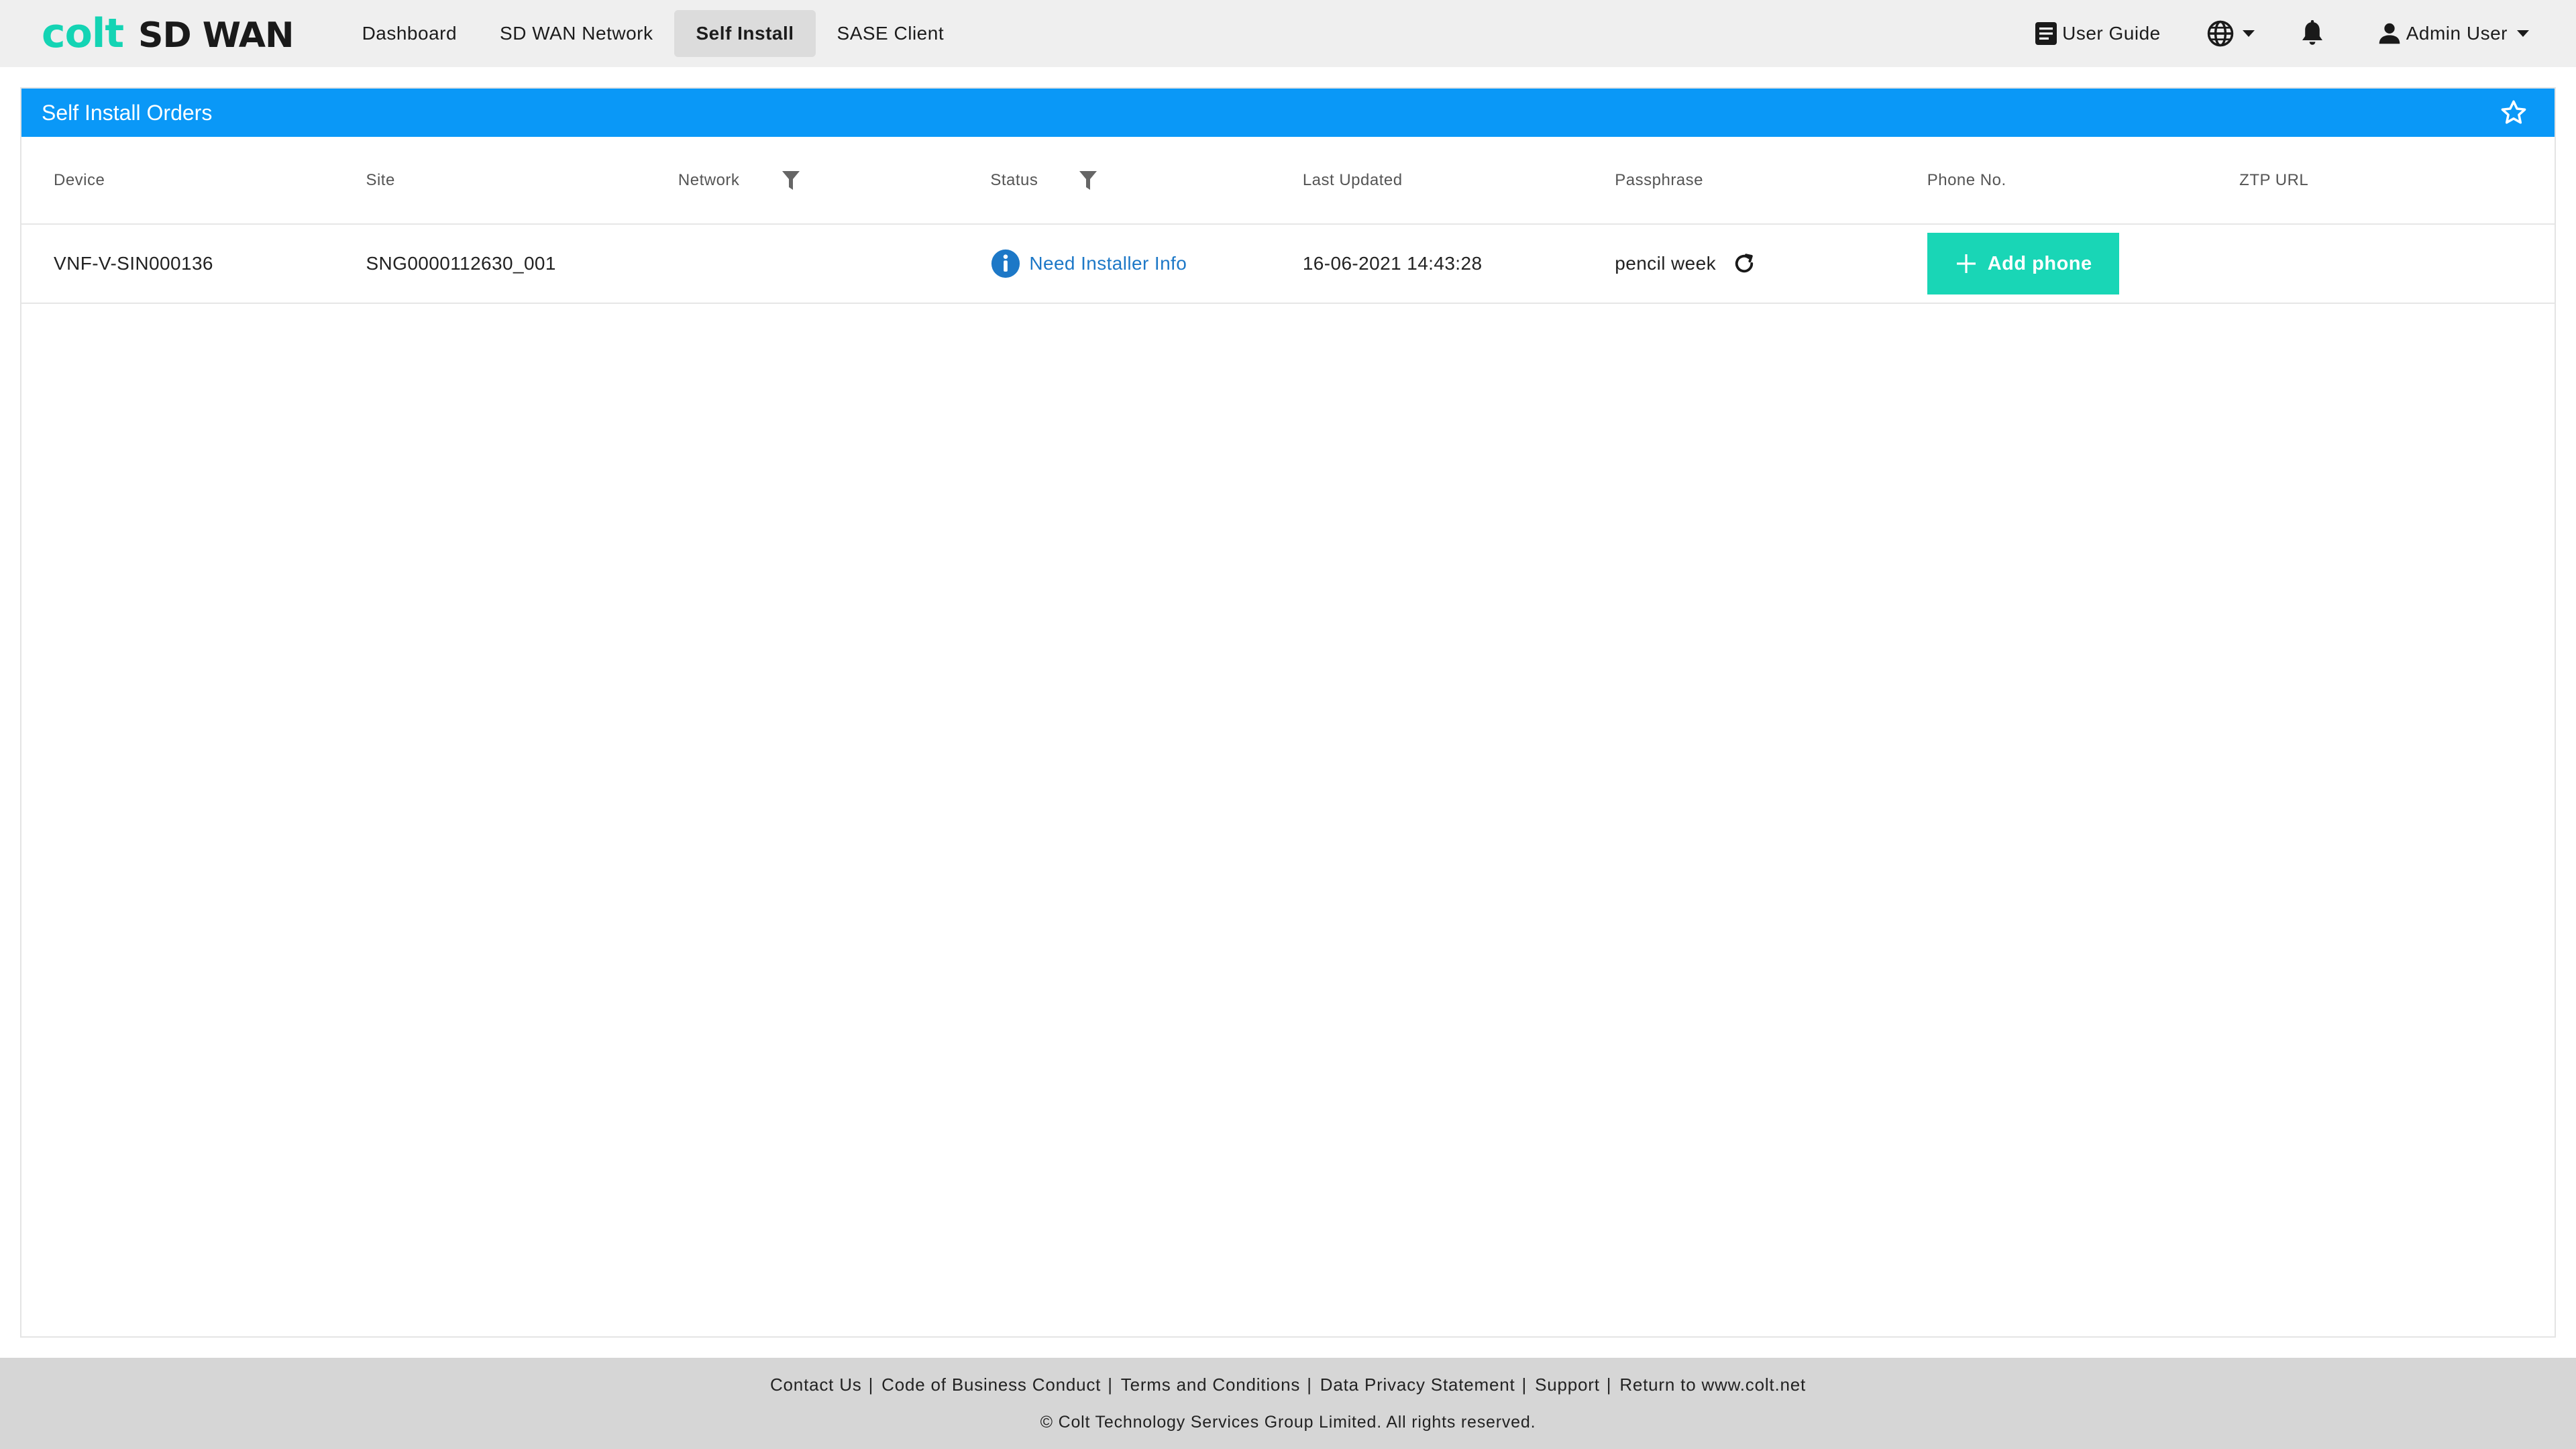  Describe the element at coordinates (2111, 33) in the screenshot. I see `user-guide-label: User Guide` at that location.